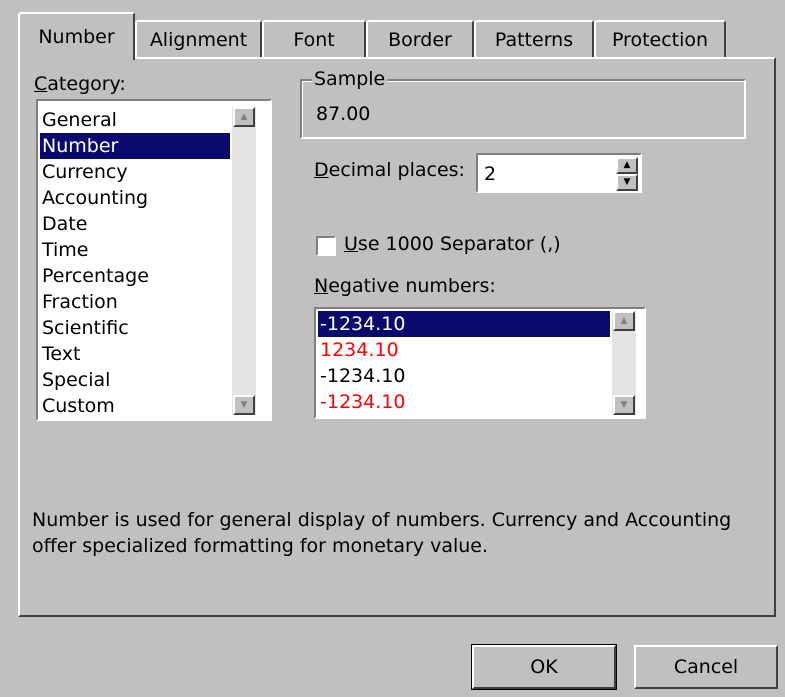  Describe the element at coordinates (86, 84) in the screenshot. I see `label-text: ategory:` at that location.